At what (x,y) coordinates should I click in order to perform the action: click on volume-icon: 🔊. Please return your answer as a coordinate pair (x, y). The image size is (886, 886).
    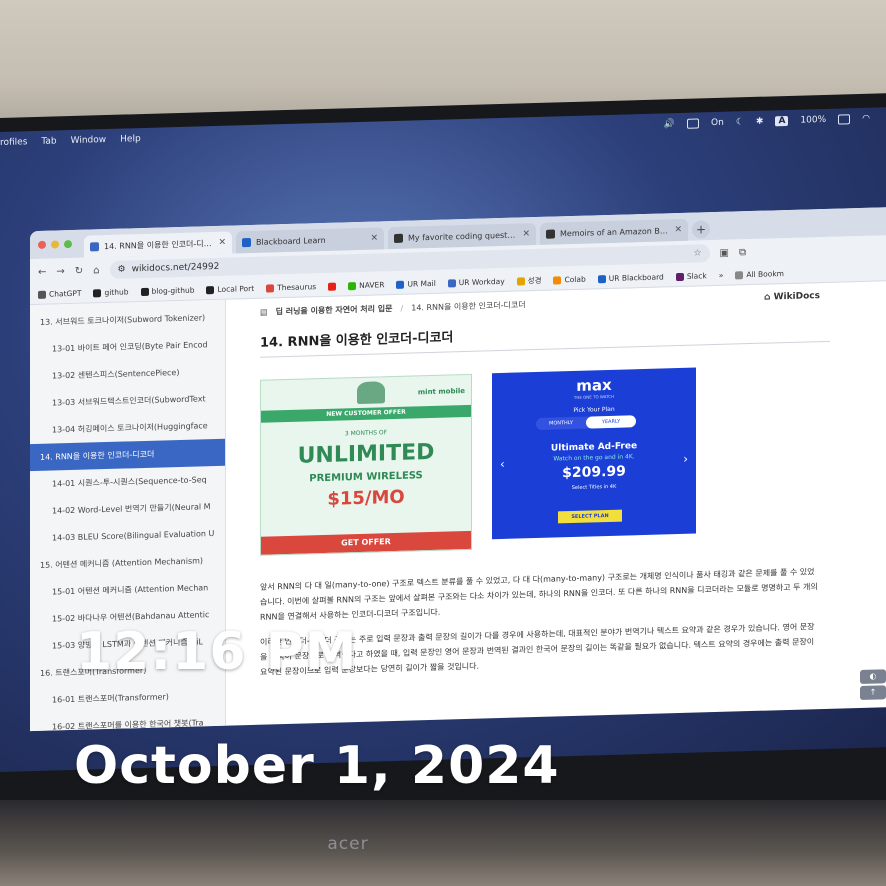
    Looking at the image, I should click on (669, 124).